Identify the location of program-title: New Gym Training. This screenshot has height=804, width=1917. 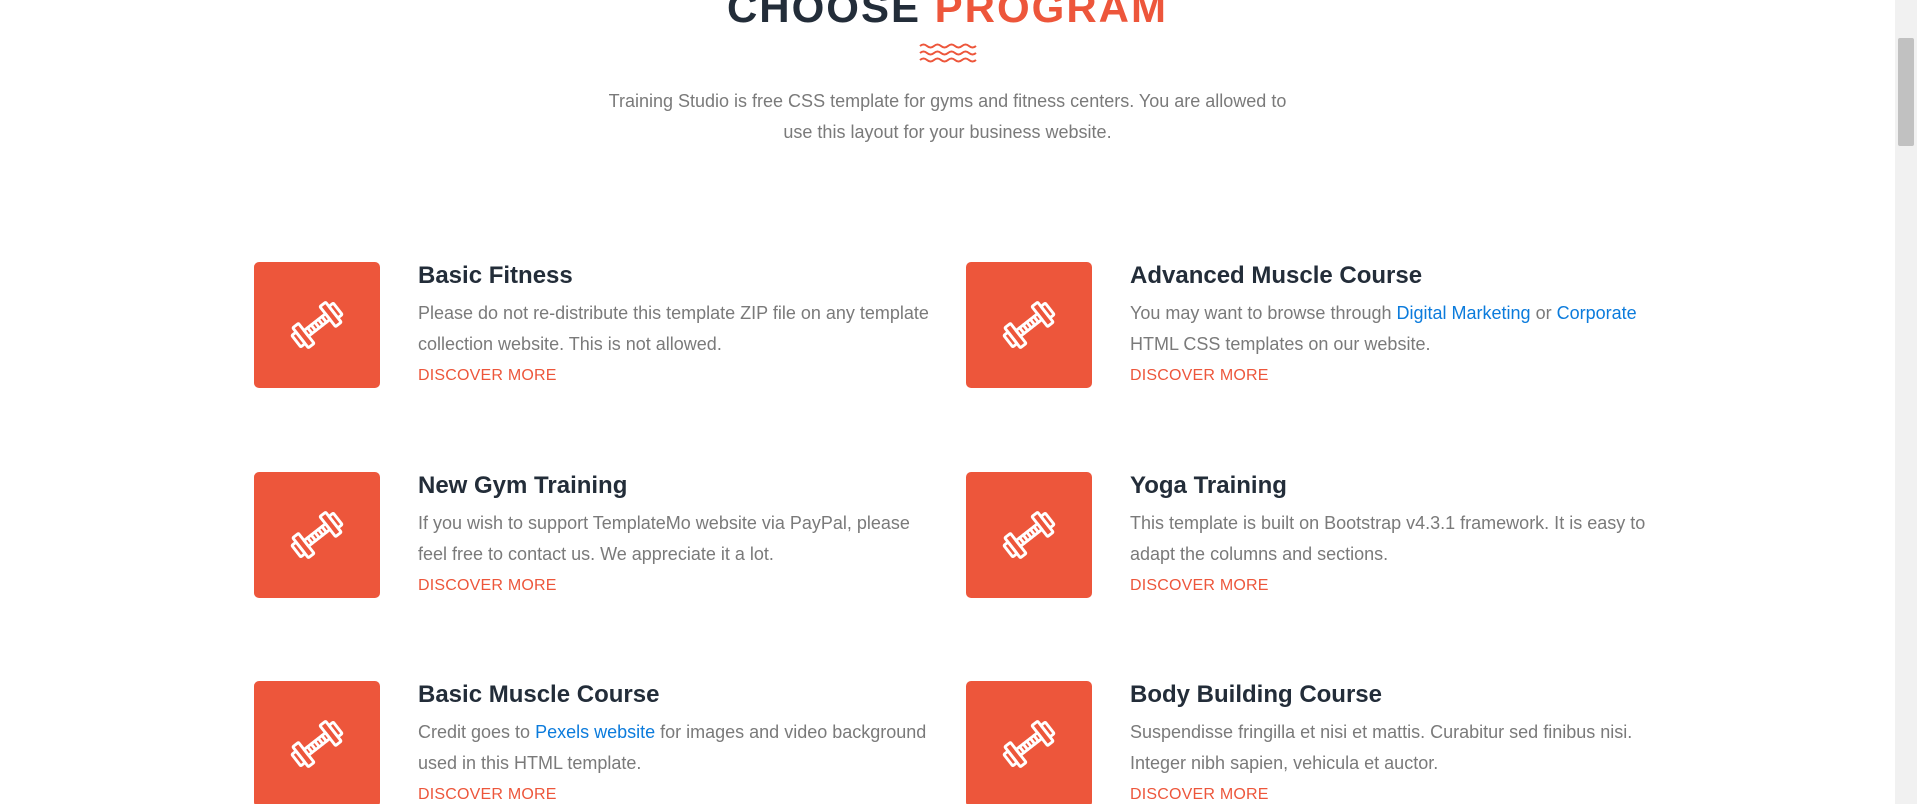
(523, 485).